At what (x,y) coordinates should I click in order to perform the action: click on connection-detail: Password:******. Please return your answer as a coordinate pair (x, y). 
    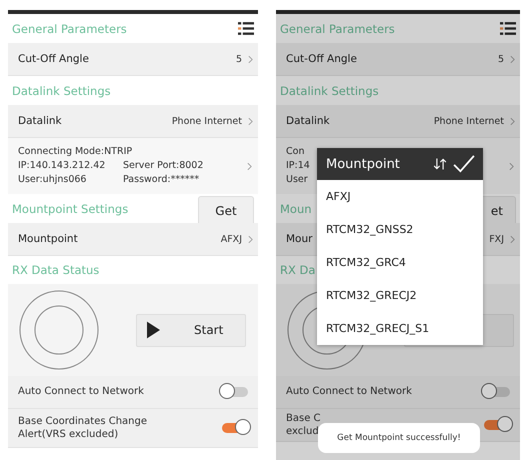
    Looking at the image, I should click on (161, 180).